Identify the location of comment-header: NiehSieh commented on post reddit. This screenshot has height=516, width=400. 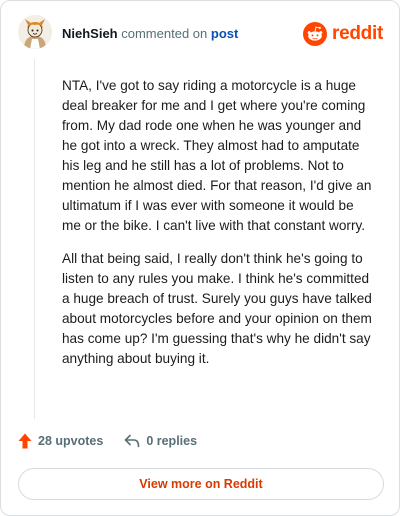
(200, 33).